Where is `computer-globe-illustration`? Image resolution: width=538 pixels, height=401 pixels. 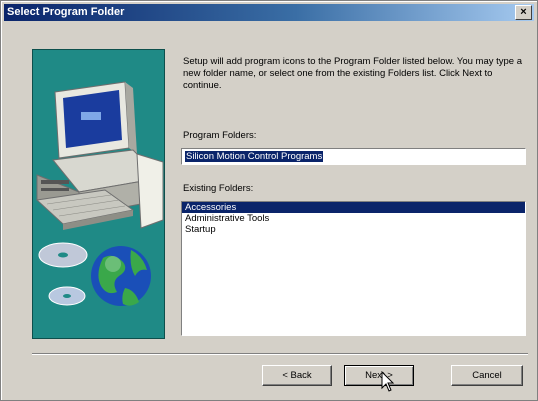 computer-globe-illustration is located at coordinates (99, 193).